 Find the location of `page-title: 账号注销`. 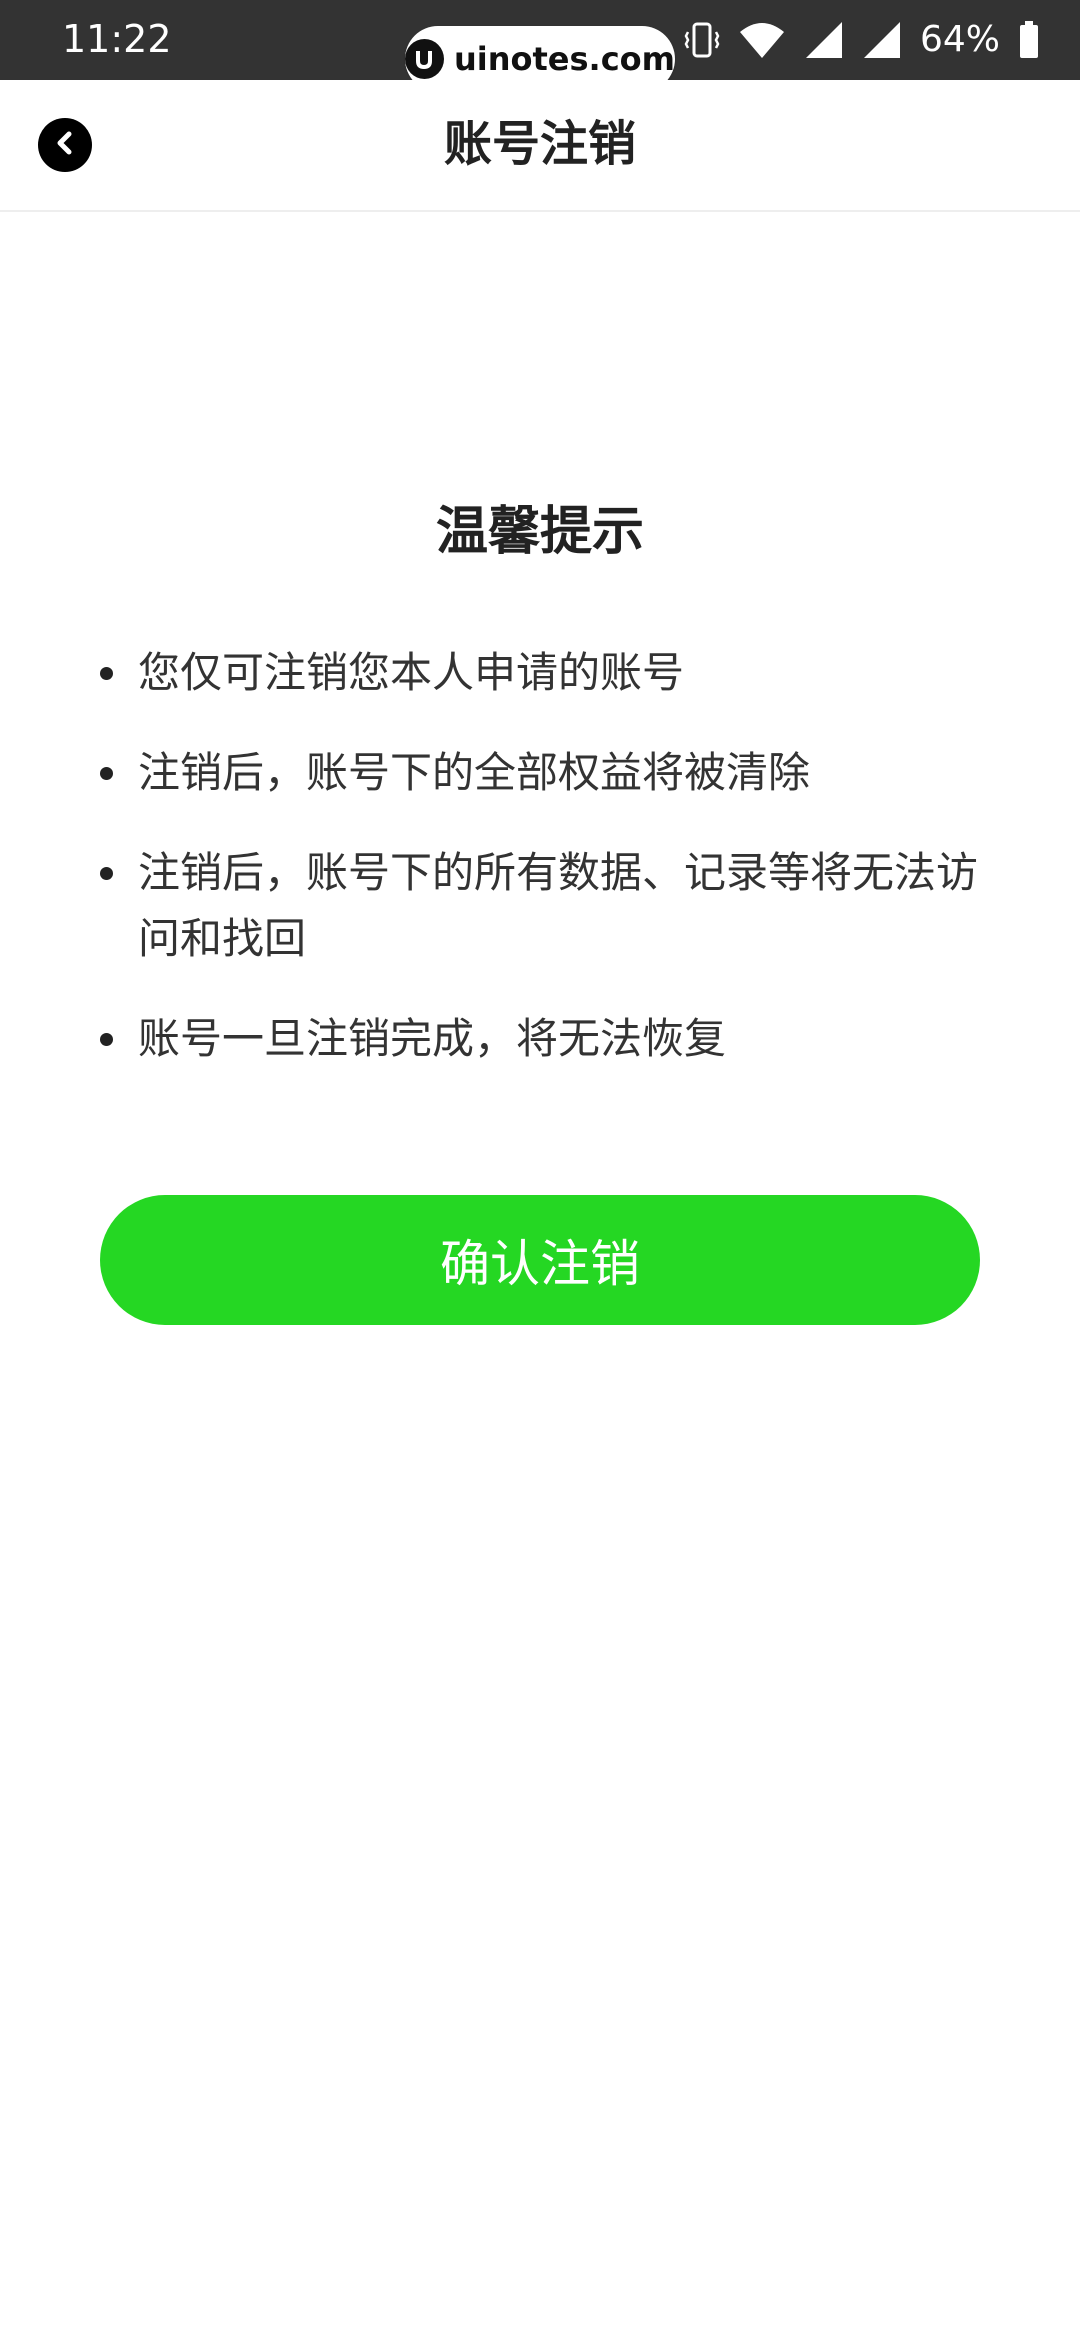

page-title: 账号注销 is located at coordinates (539, 144).